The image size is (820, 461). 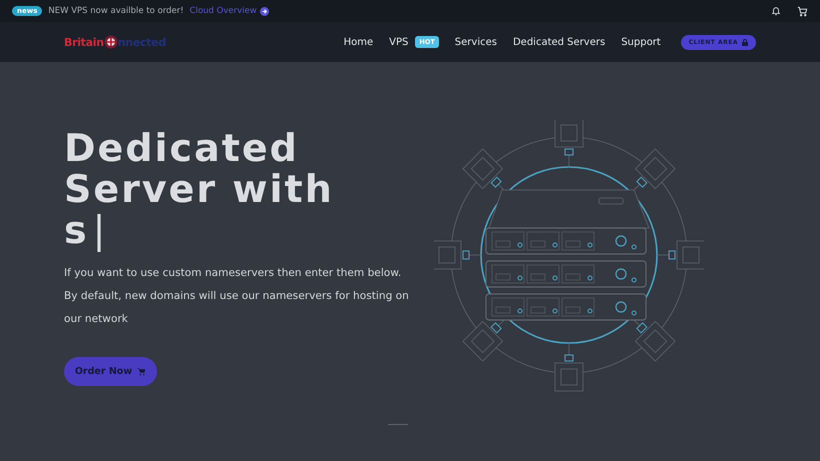 What do you see at coordinates (776, 11) in the screenshot?
I see `bell-icon` at bounding box center [776, 11].